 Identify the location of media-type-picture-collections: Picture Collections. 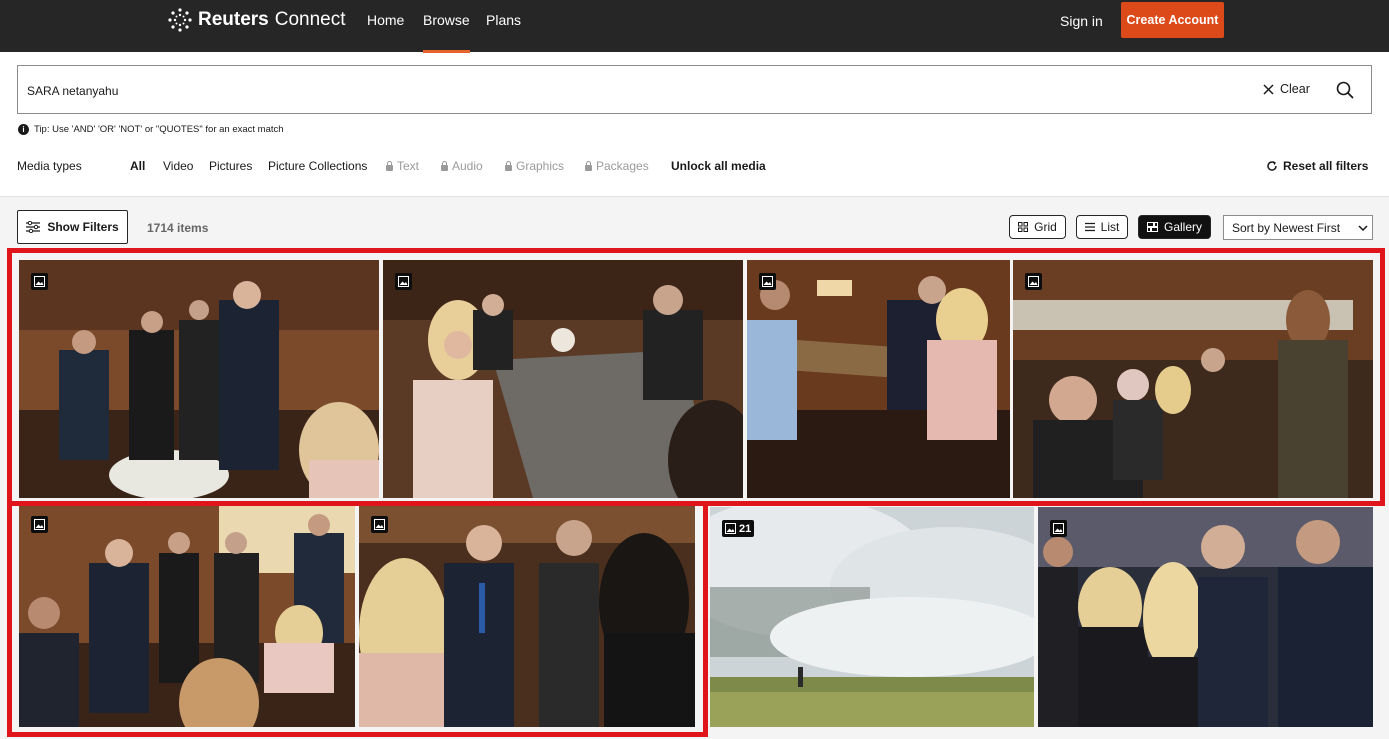
(317, 166).